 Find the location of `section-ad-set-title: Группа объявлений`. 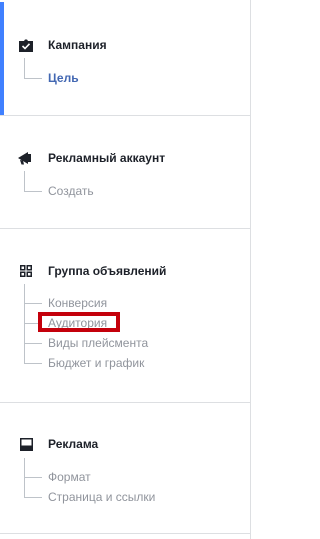

section-ad-set-title: Группа объявлений is located at coordinates (107, 271).